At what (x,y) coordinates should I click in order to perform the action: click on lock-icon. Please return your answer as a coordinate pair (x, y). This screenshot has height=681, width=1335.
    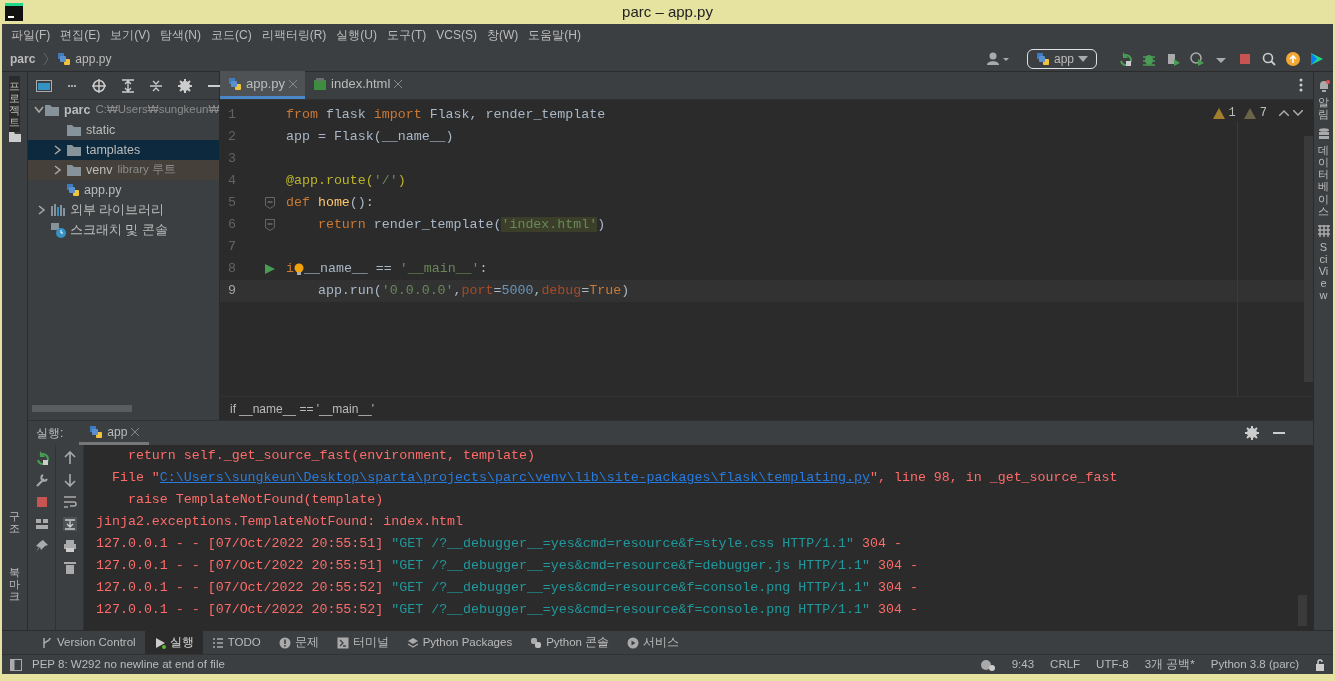
    Looking at the image, I should click on (1320, 664).